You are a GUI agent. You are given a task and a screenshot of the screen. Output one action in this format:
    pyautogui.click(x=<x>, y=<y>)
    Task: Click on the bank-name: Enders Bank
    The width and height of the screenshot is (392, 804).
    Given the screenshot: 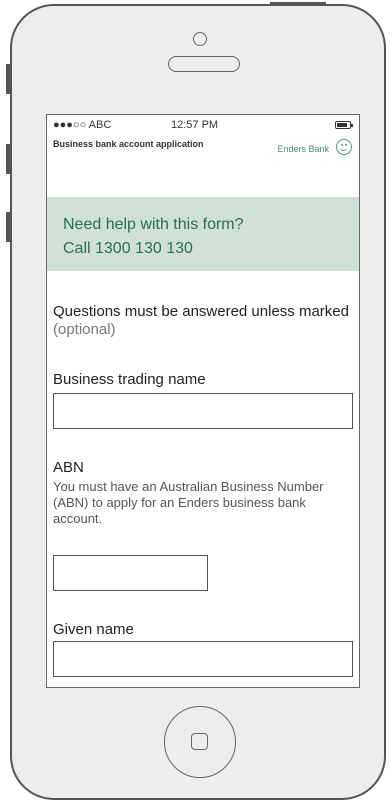 What is the action you would take?
    pyautogui.click(x=303, y=149)
    